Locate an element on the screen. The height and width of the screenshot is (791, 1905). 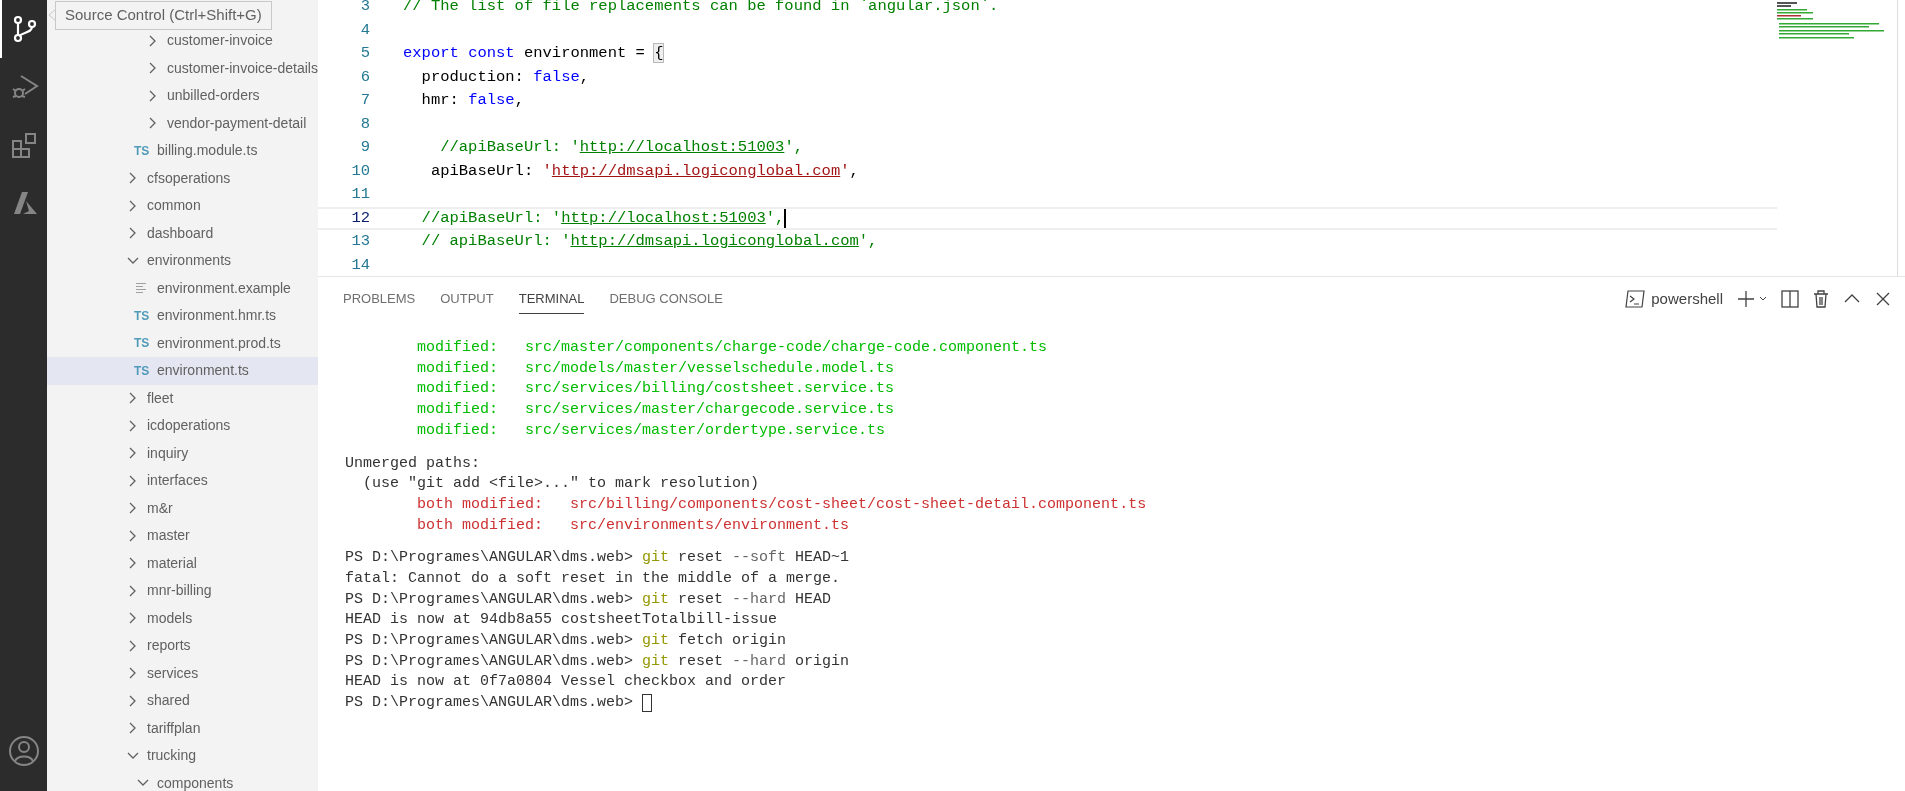
terminal-line: modified: src/services/billing/costsheet.service.ts is located at coordinates (655, 389).